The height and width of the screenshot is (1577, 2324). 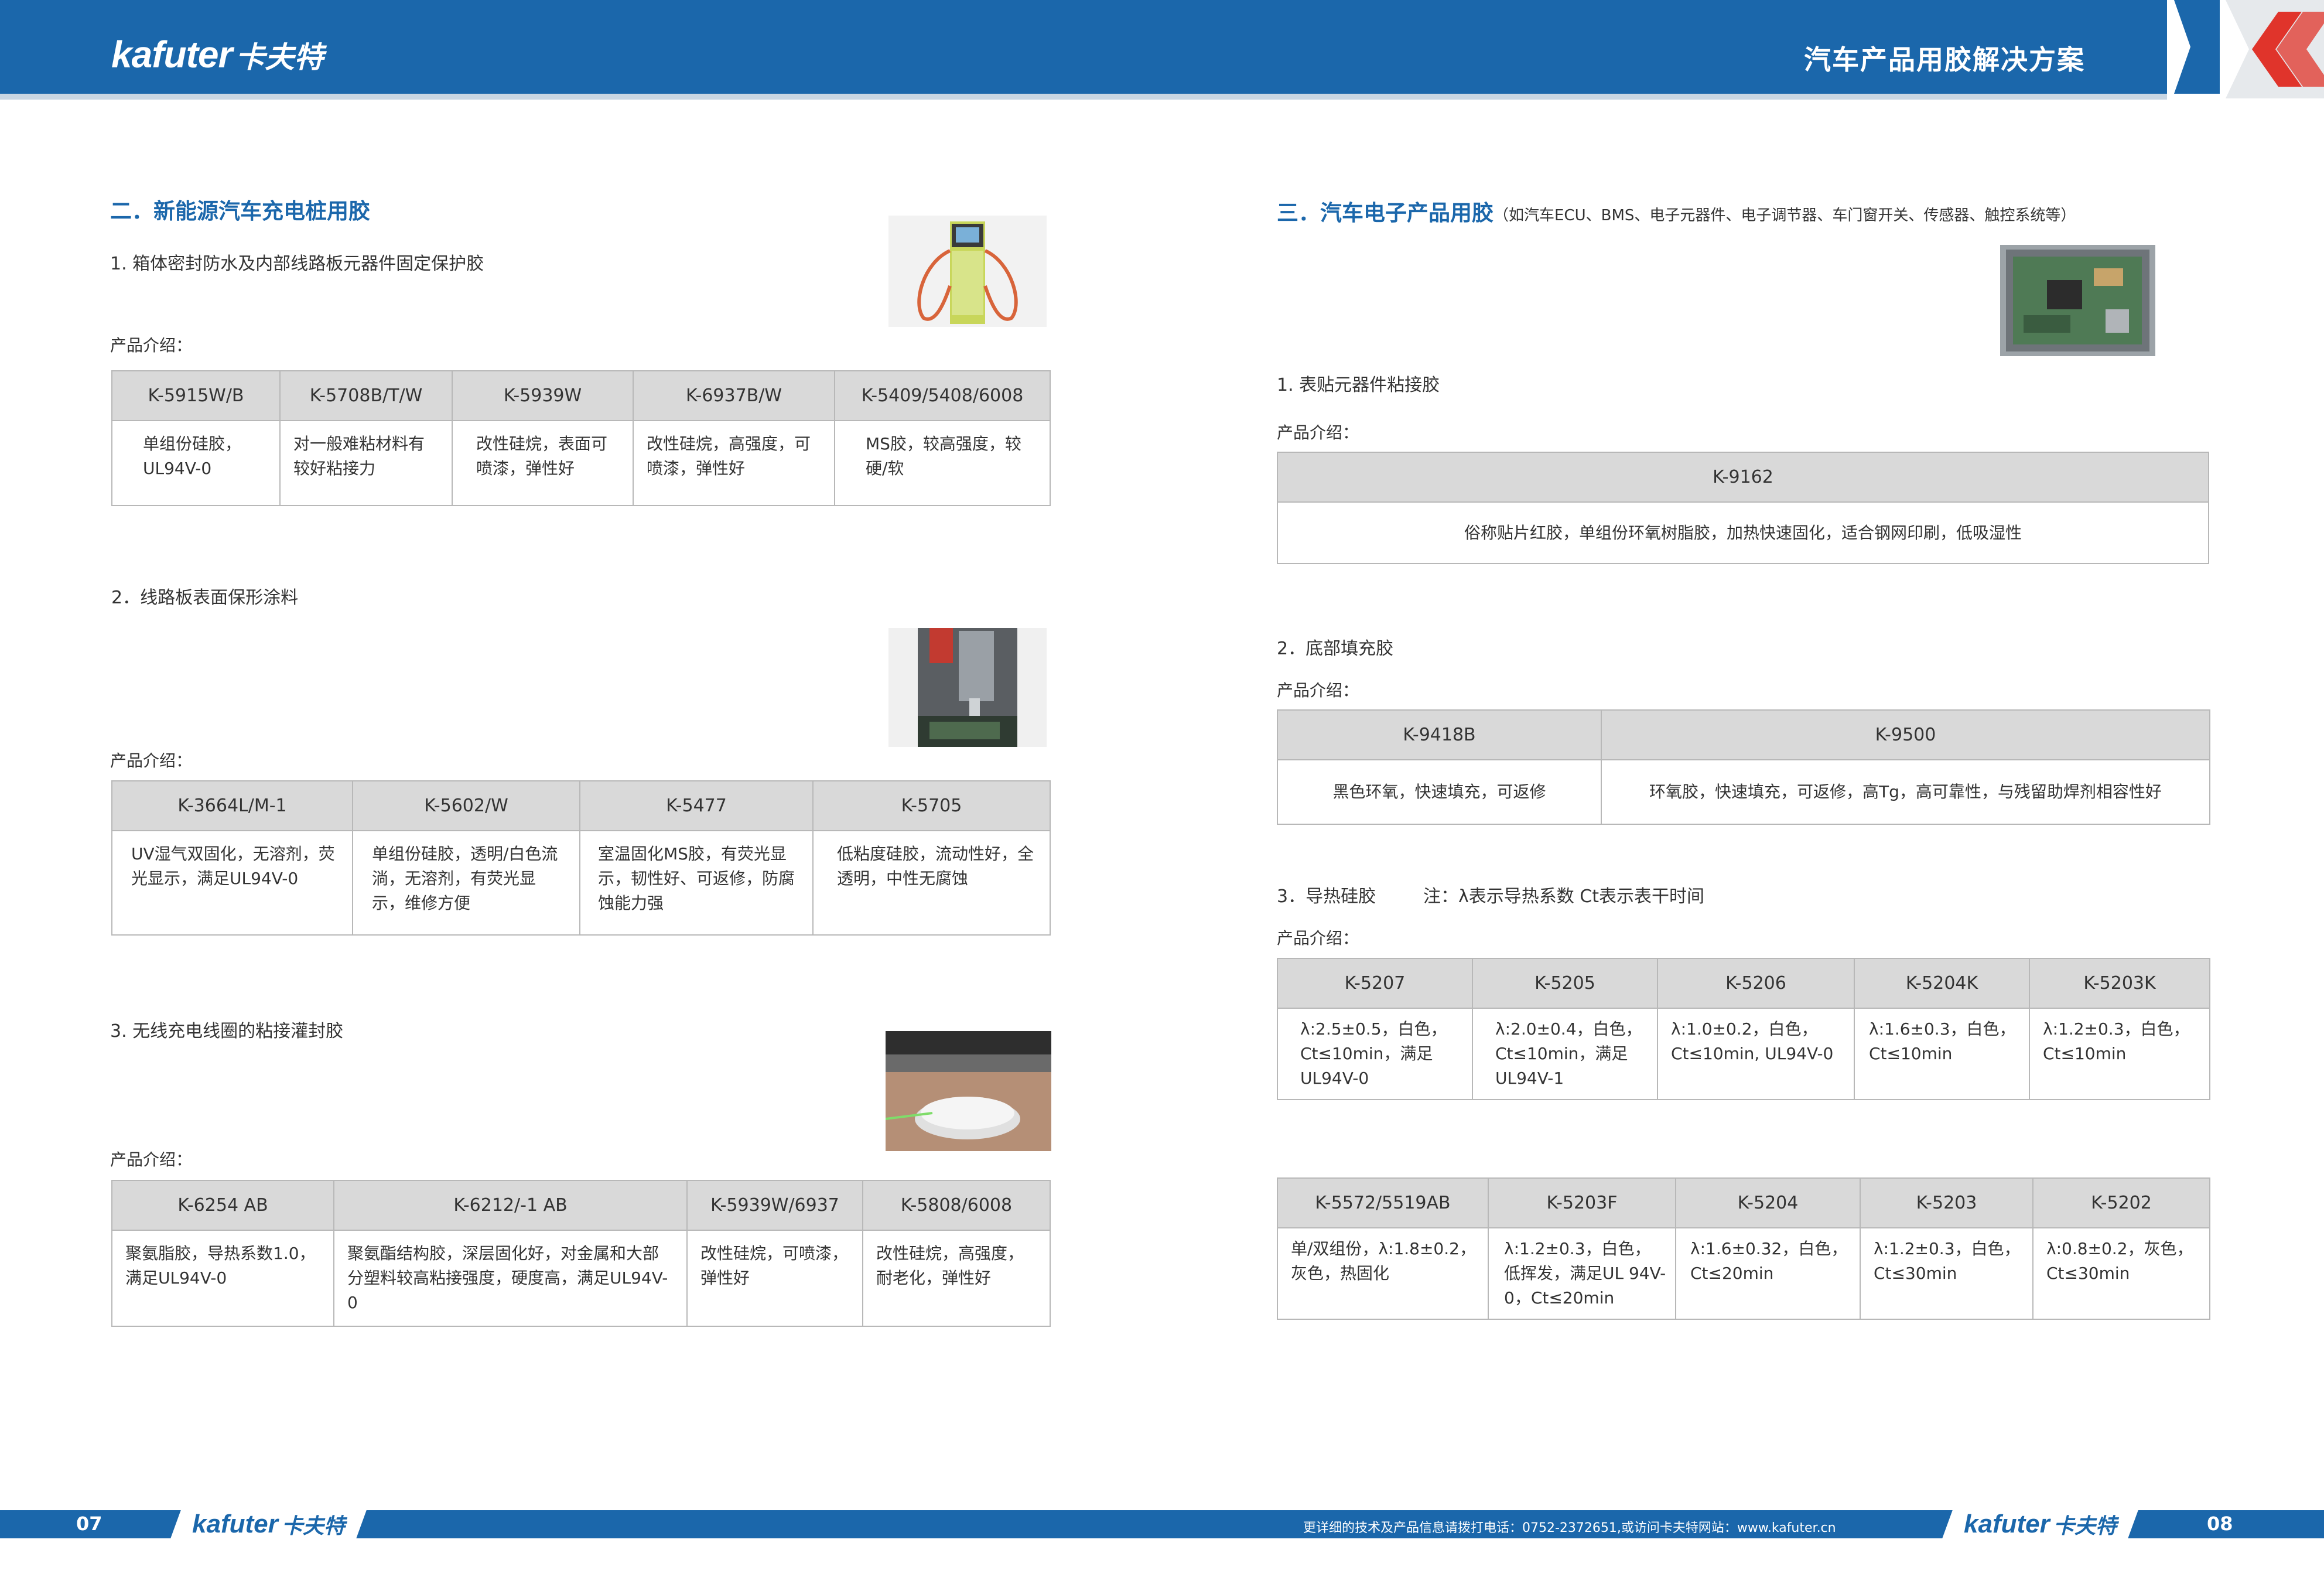 I want to click on table-cell: 室温固化MS胶，有荧光显示，韧性好、可返修，防腐蚀能力强, so click(x=697, y=883).